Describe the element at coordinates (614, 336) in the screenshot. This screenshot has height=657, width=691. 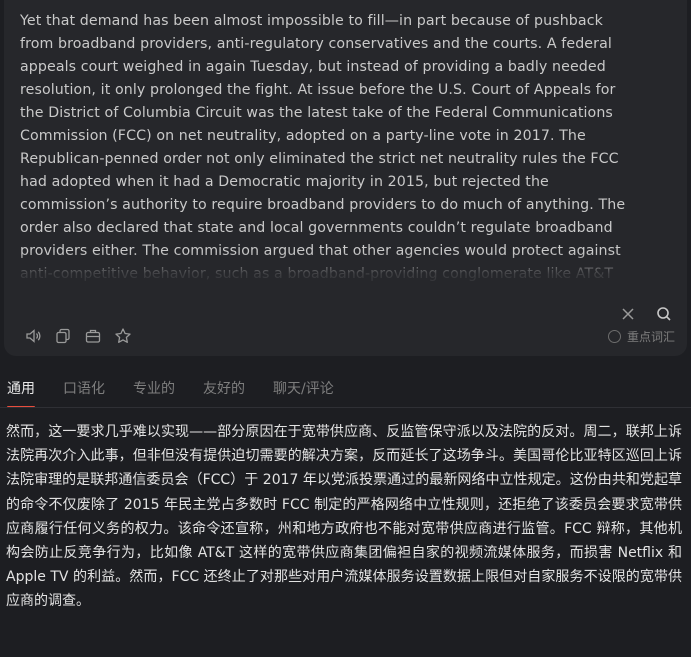
I see `radio-icon` at that location.